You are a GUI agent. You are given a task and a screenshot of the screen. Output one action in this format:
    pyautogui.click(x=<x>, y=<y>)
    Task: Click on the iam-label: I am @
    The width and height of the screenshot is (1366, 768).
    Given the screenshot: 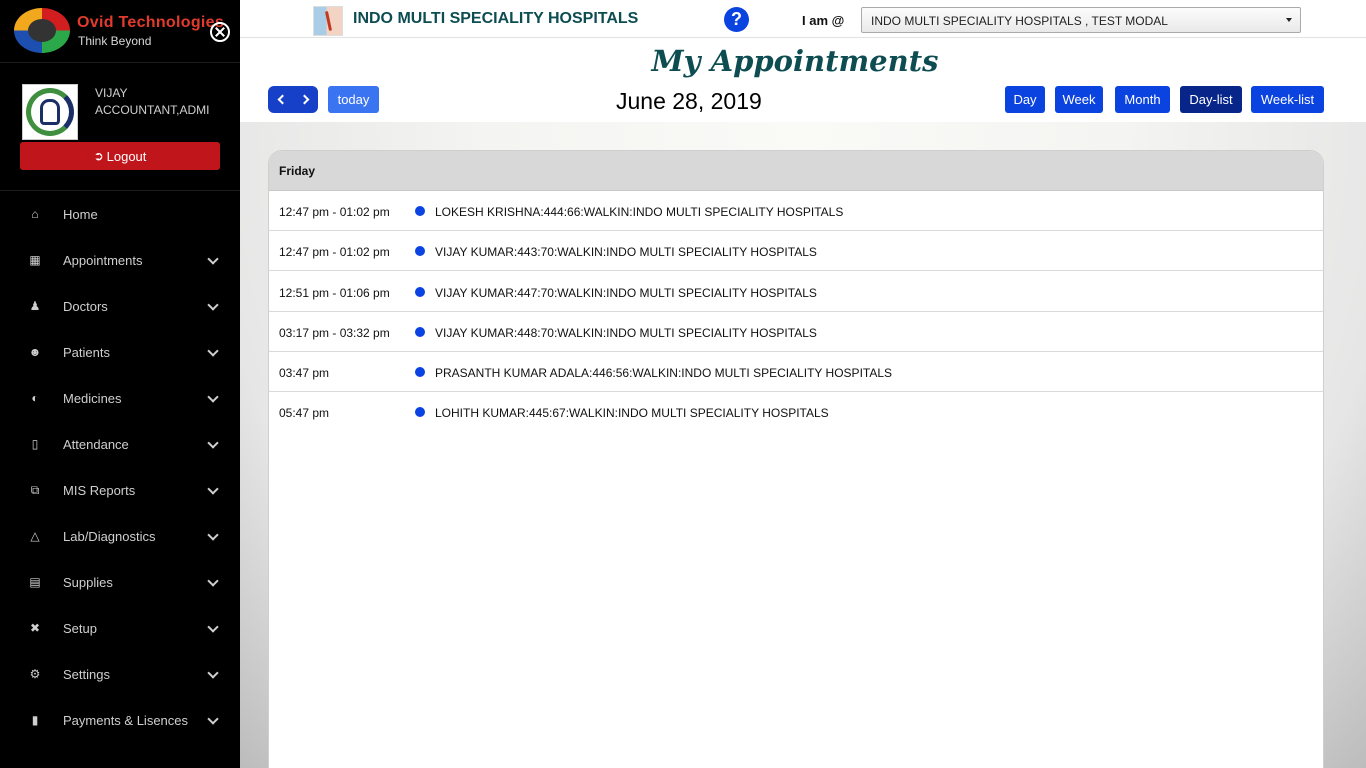 What is the action you would take?
    pyautogui.click(x=823, y=20)
    